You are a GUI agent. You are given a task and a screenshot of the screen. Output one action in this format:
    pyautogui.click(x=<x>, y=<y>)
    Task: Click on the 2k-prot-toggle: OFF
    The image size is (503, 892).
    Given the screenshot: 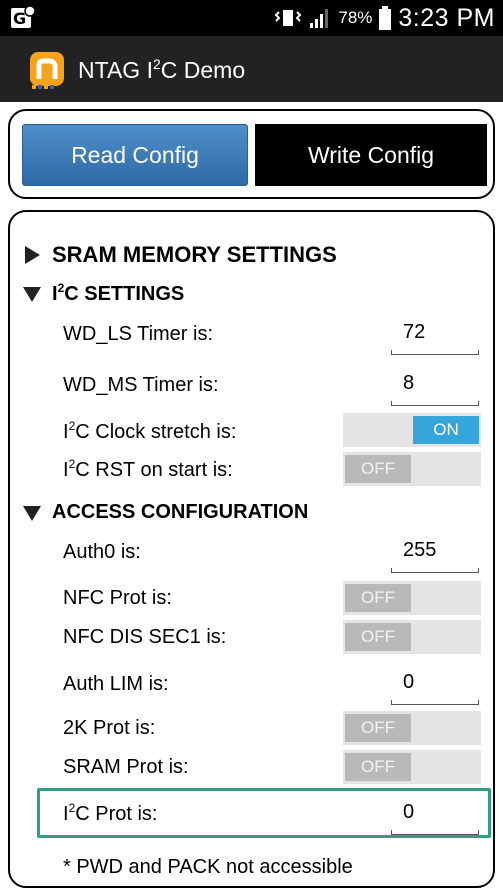 What is the action you would take?
    pyautogui.click(x=412, y=728)
    